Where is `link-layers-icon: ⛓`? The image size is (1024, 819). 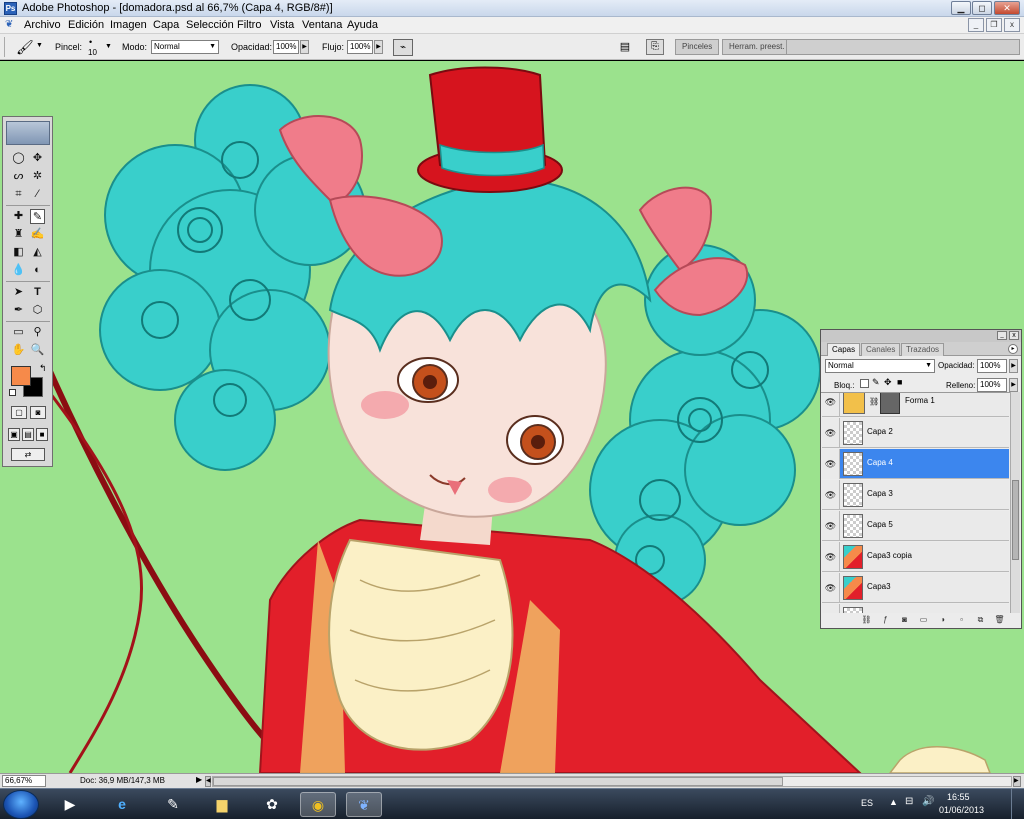 link-layers-icon: ⛓ is located at coordinates (866, 619).